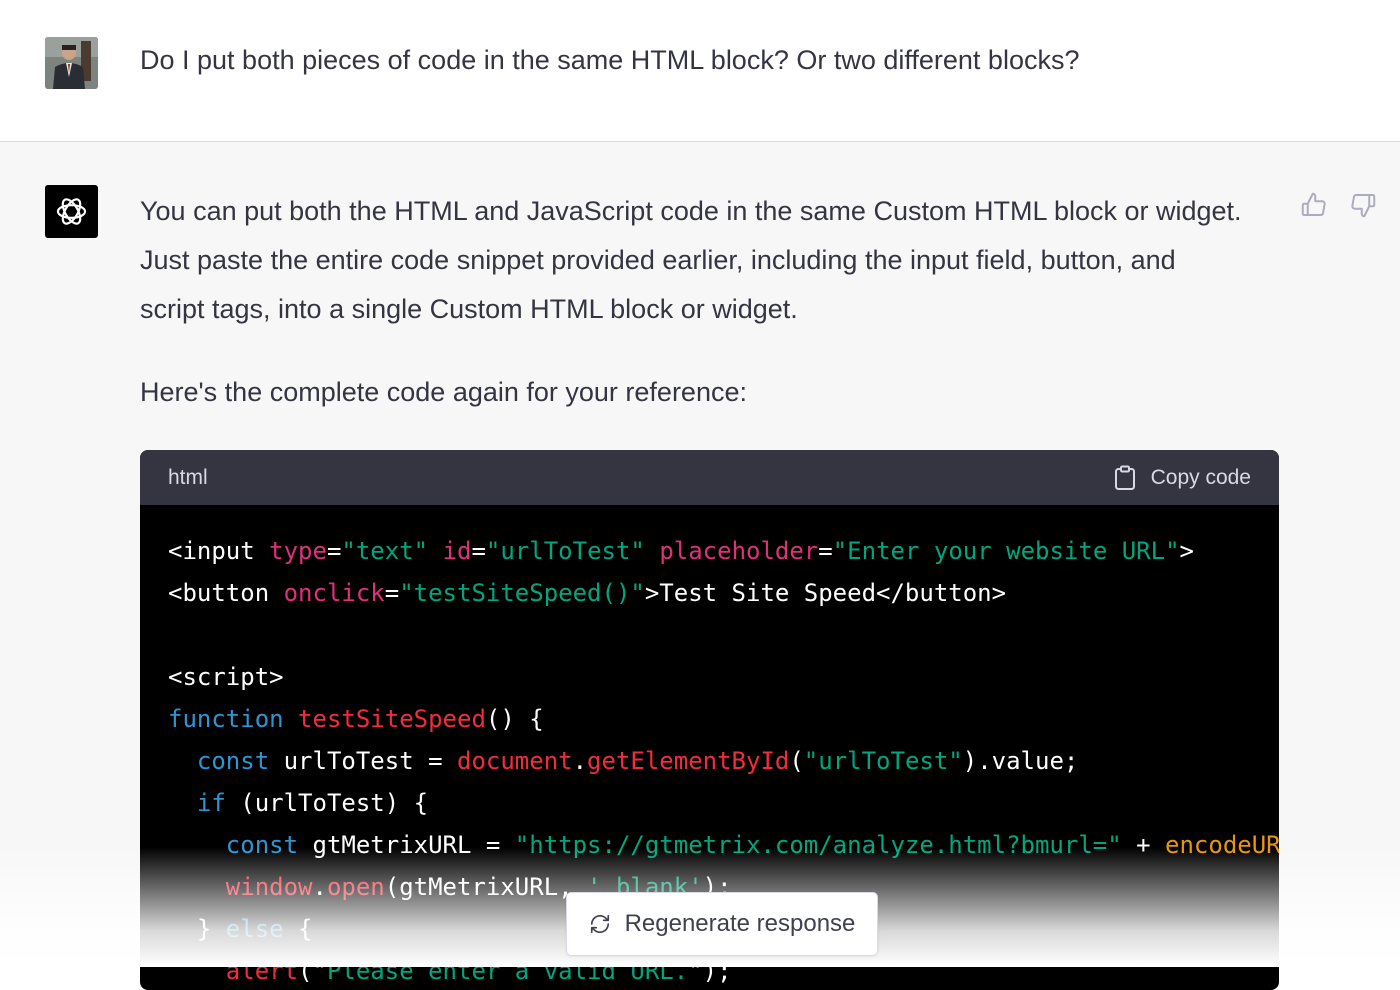 The width and height of the screenshot is (1400, 990). What do you see at coordinates (211, 803) in the screenshot?
I see `code-token: if` at bounding box center [211, 803].